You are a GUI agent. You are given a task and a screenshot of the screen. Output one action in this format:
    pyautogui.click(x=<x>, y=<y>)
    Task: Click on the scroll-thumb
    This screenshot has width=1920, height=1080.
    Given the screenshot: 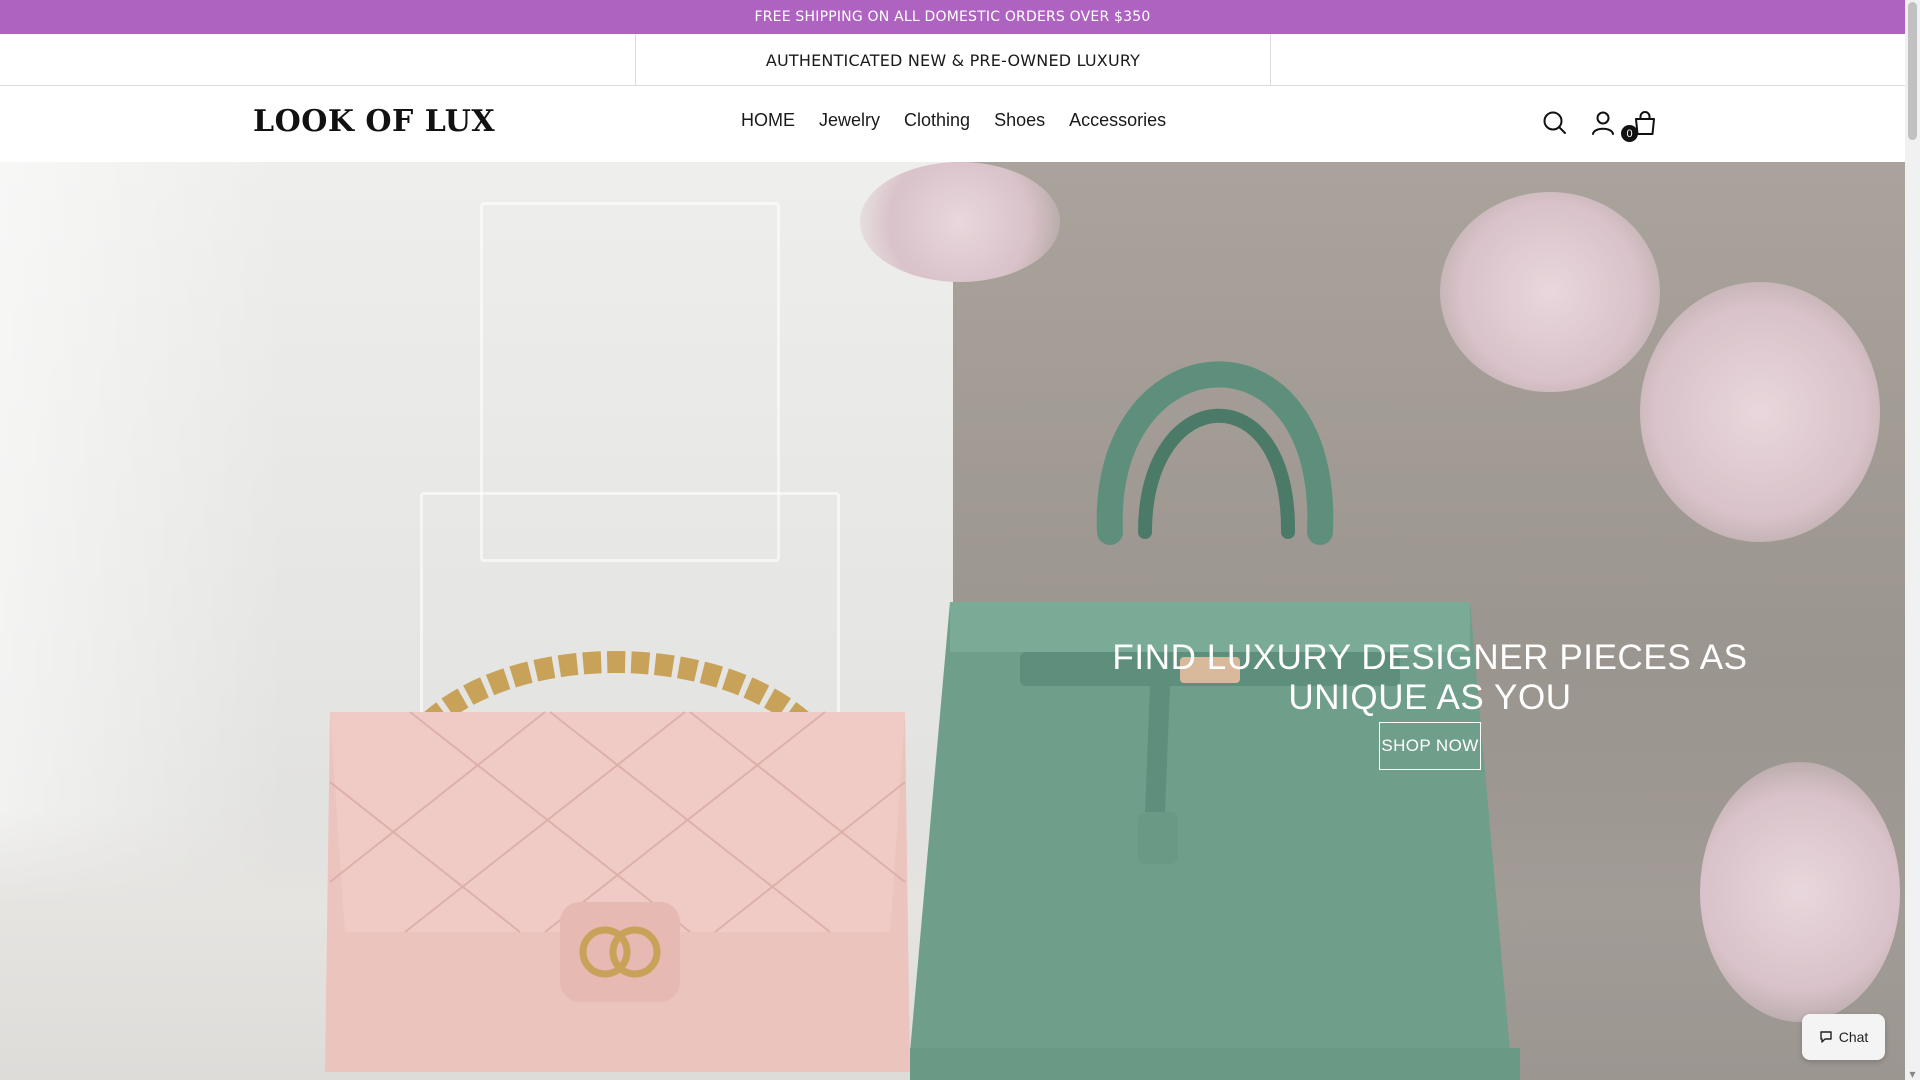 What is the action you would take?
    pyautogui.click(x=1912, y=71)
    